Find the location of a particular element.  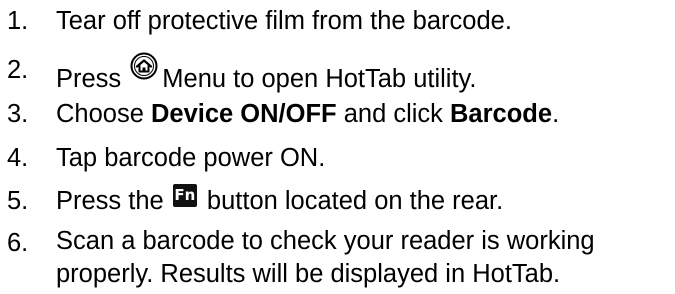

fn-key-label: Fn is located at coordinates (185, 195).